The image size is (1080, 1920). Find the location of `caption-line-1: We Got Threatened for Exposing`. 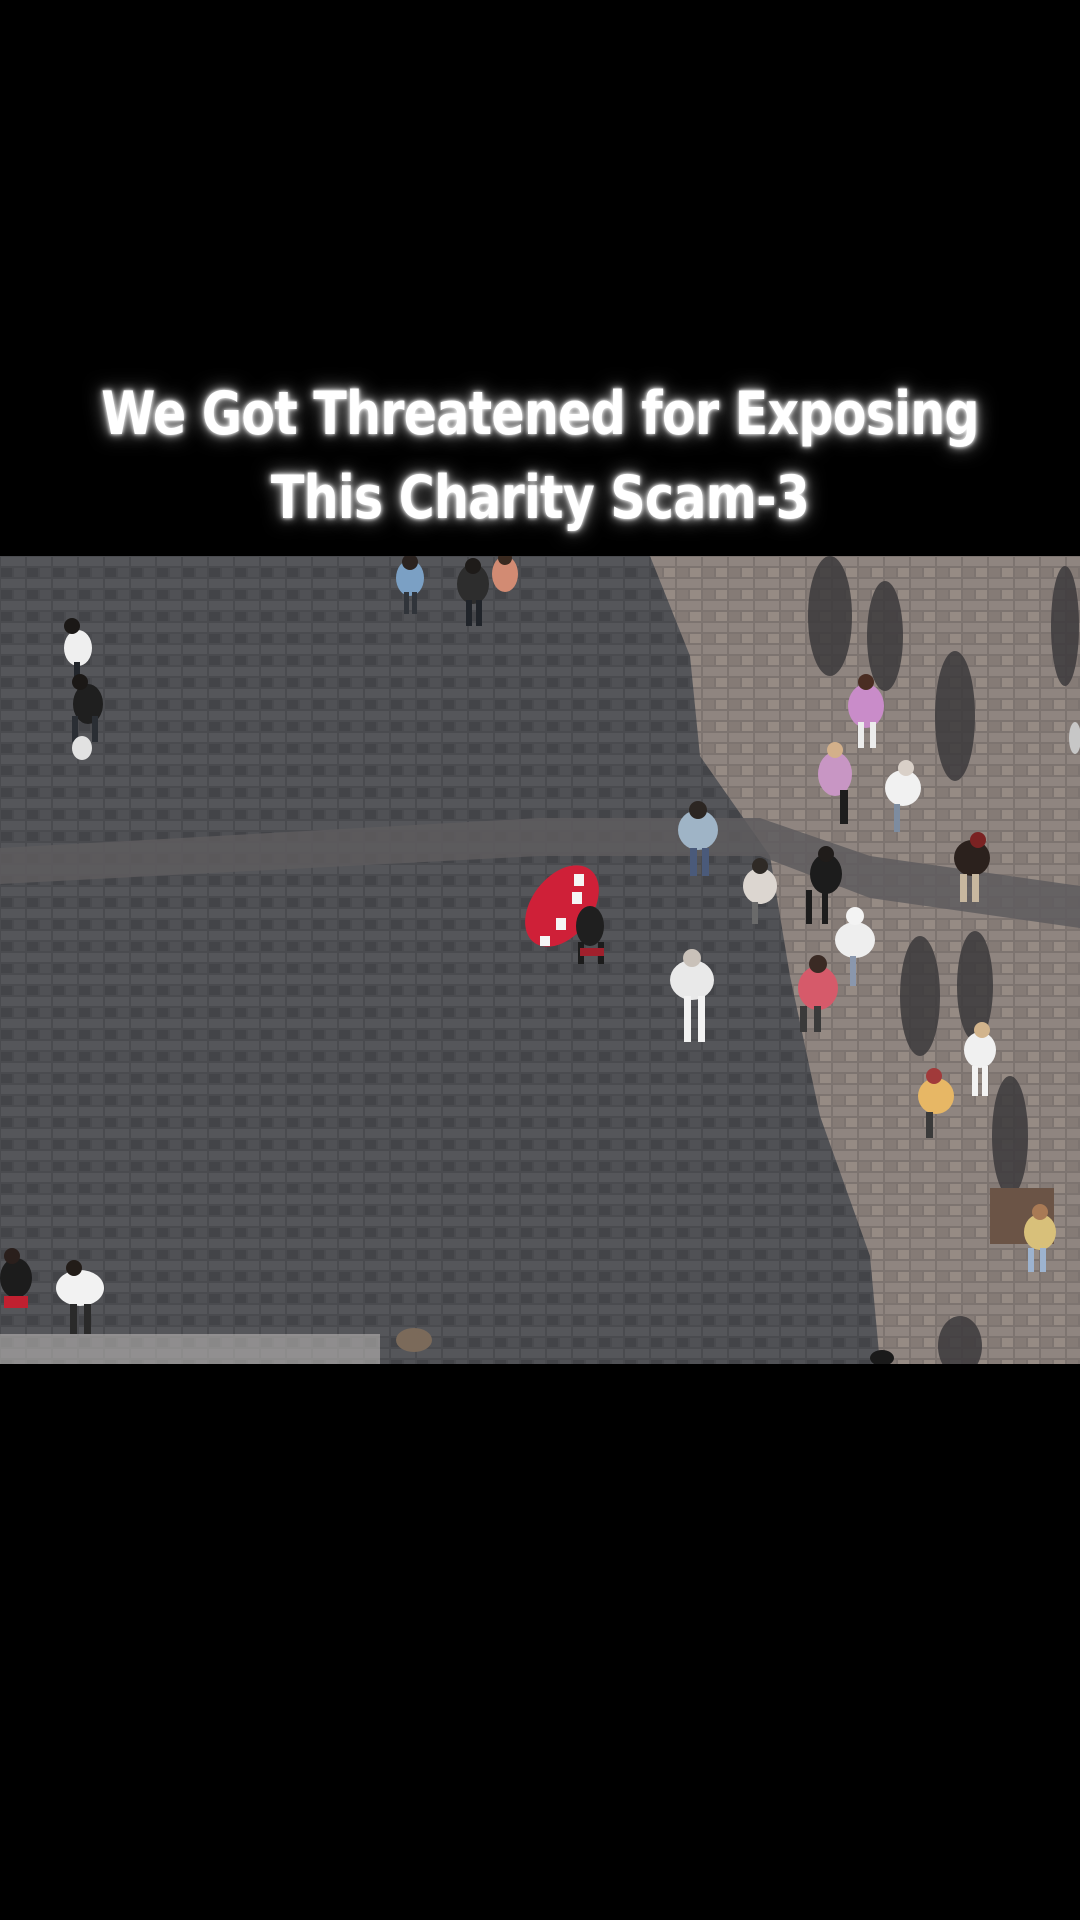

caption-line-1: We Got Threatened for Exposing is located at coordinates (540, 414).